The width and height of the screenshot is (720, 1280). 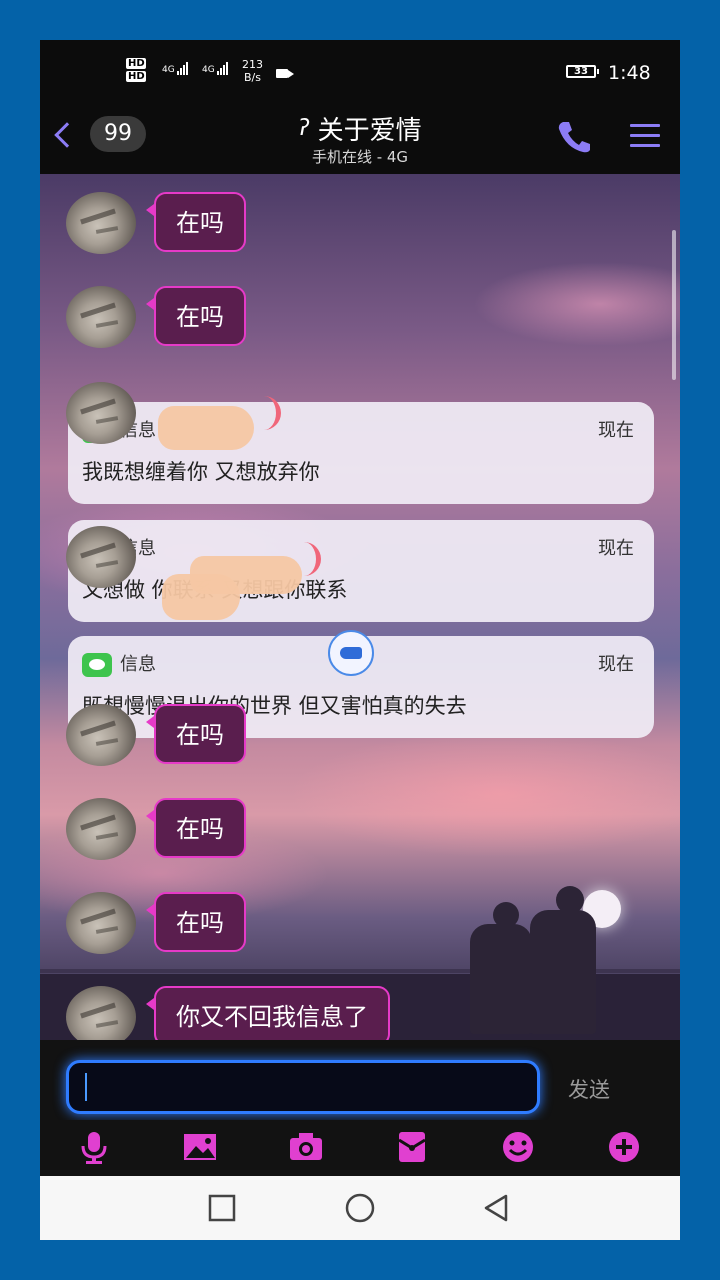 I want to click on red-packet-icon, so click(x=412, y=1147).